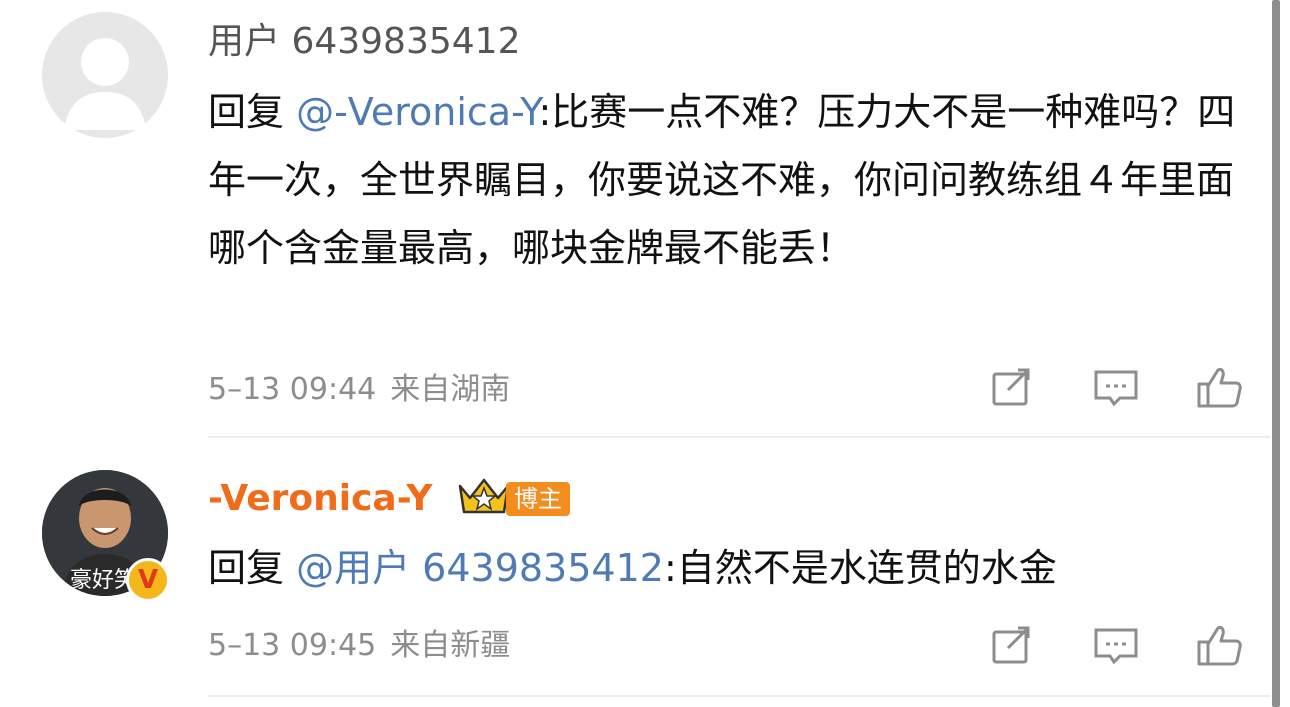 The width and height of the screenshot is (1290, 707). What do you see at coordinates (292, 389) in the screenshot?
I see `comment-time: 5–13 09:44` at bounding box center [292, 389].